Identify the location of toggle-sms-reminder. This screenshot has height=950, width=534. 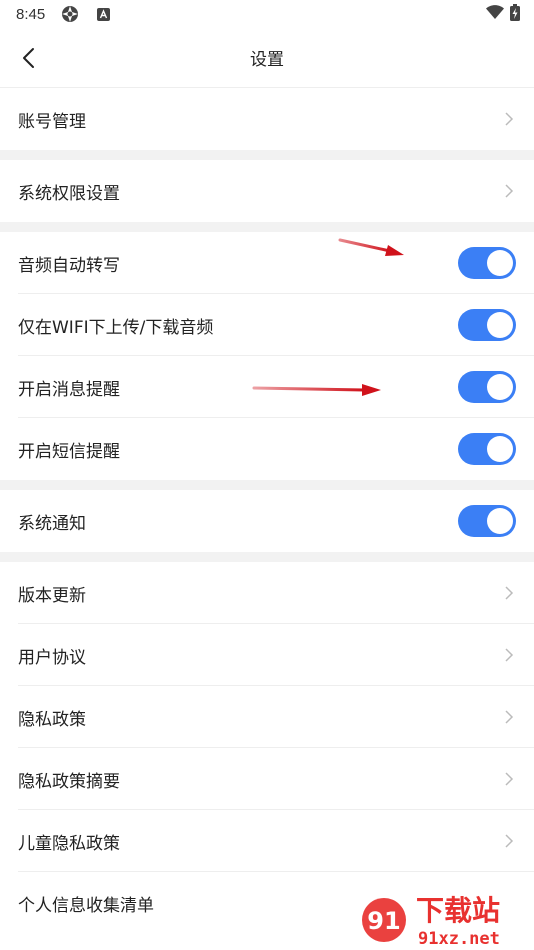
(487, 449).